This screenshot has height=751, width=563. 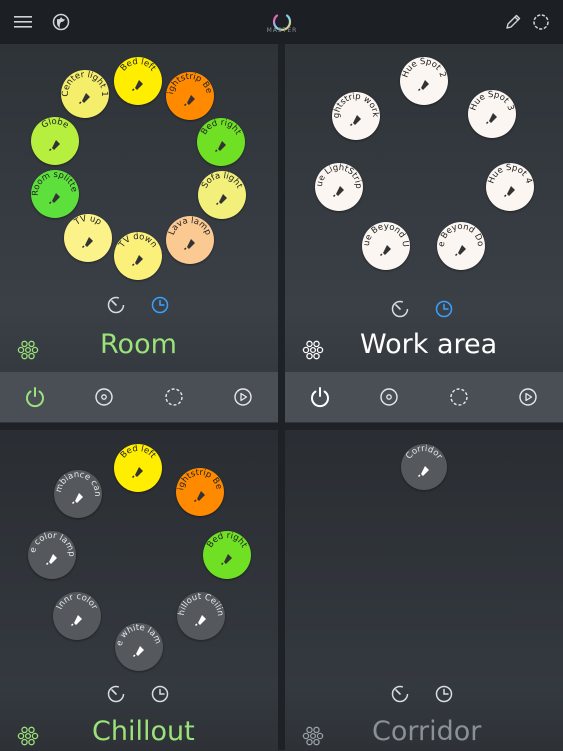 What do you see at coordinates (138, 344) in the screenshot?
I see `room-title: Room` at bounding box center [138, 344].